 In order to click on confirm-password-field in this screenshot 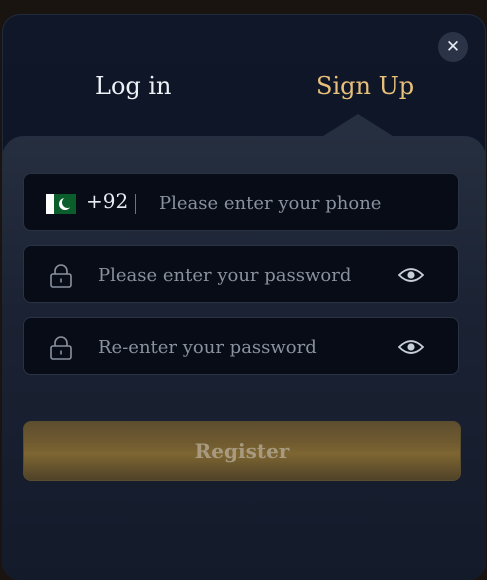, I will do `click(241, 346)`.